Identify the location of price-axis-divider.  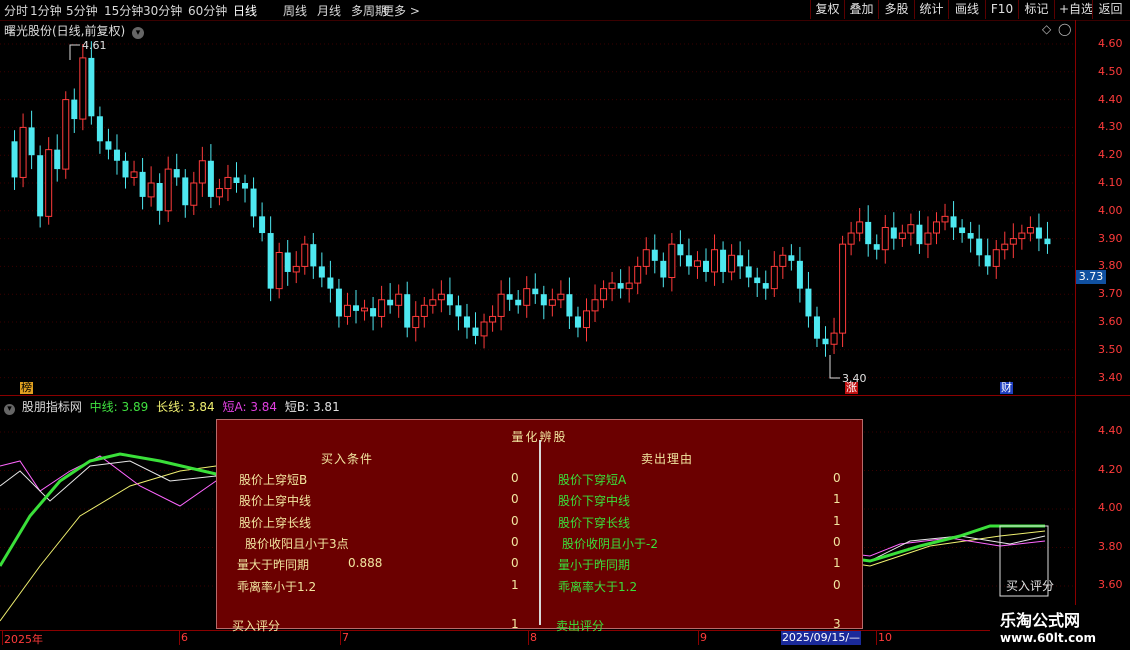
(1075, 325).